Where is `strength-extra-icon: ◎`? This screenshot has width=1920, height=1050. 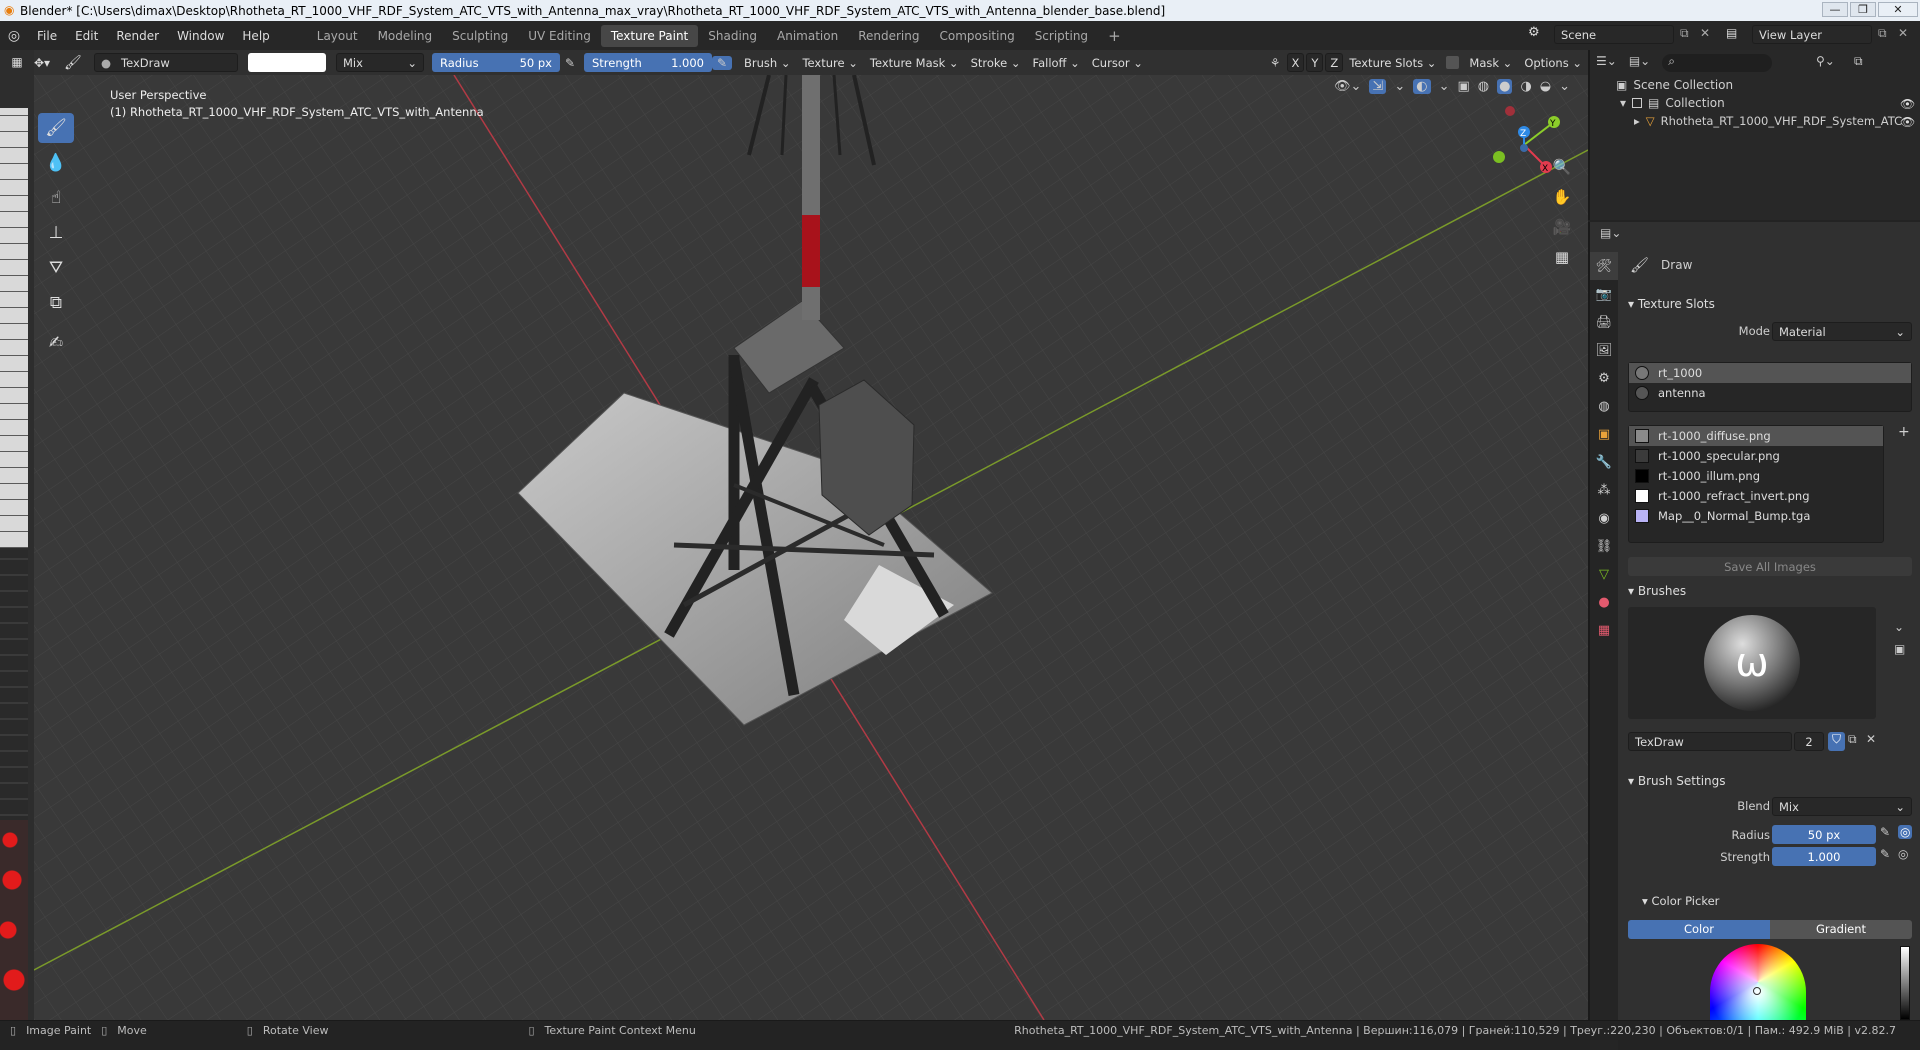 strength-extra-icon: ◎ is located at coordinates (1903, 854).